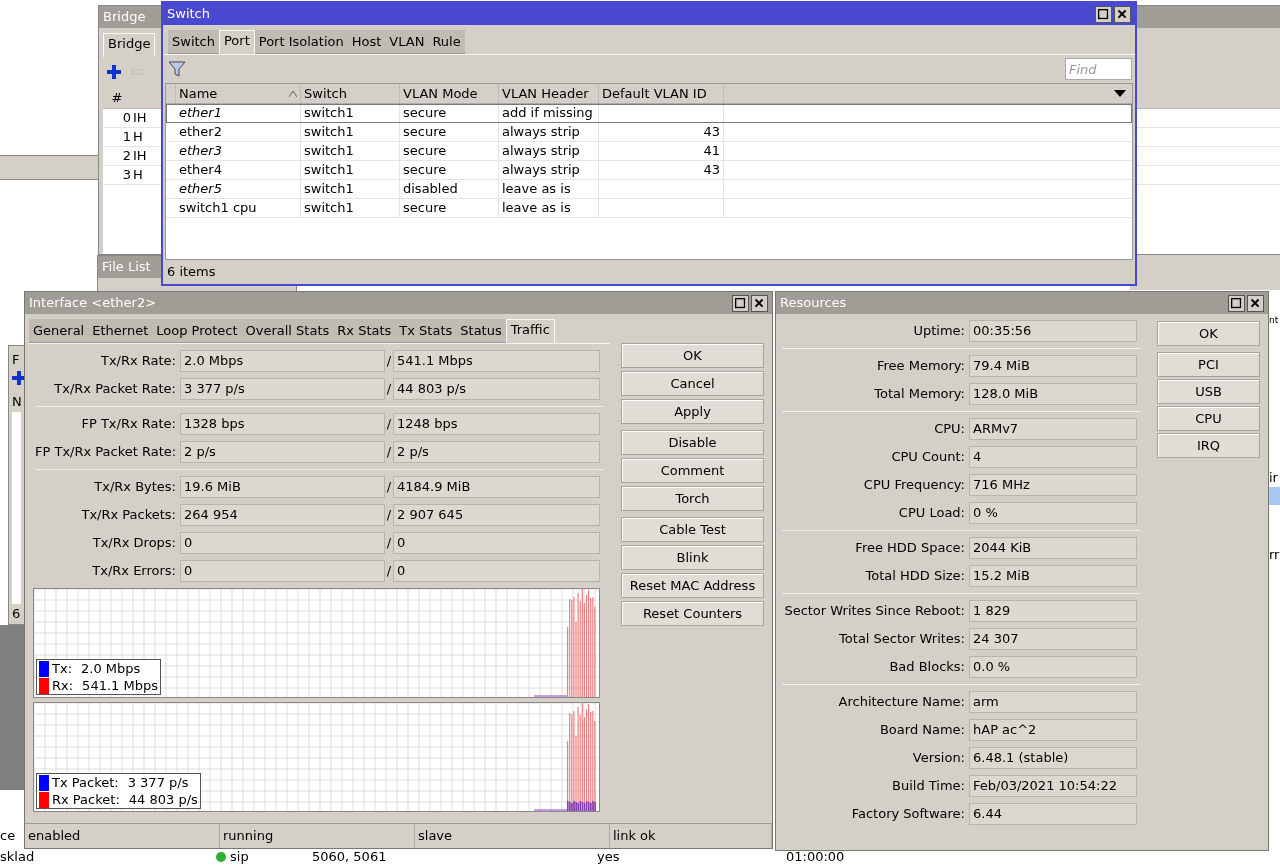  I want to click on table-row: ether2 switch1 secure always strip 43, so click(649, 132).